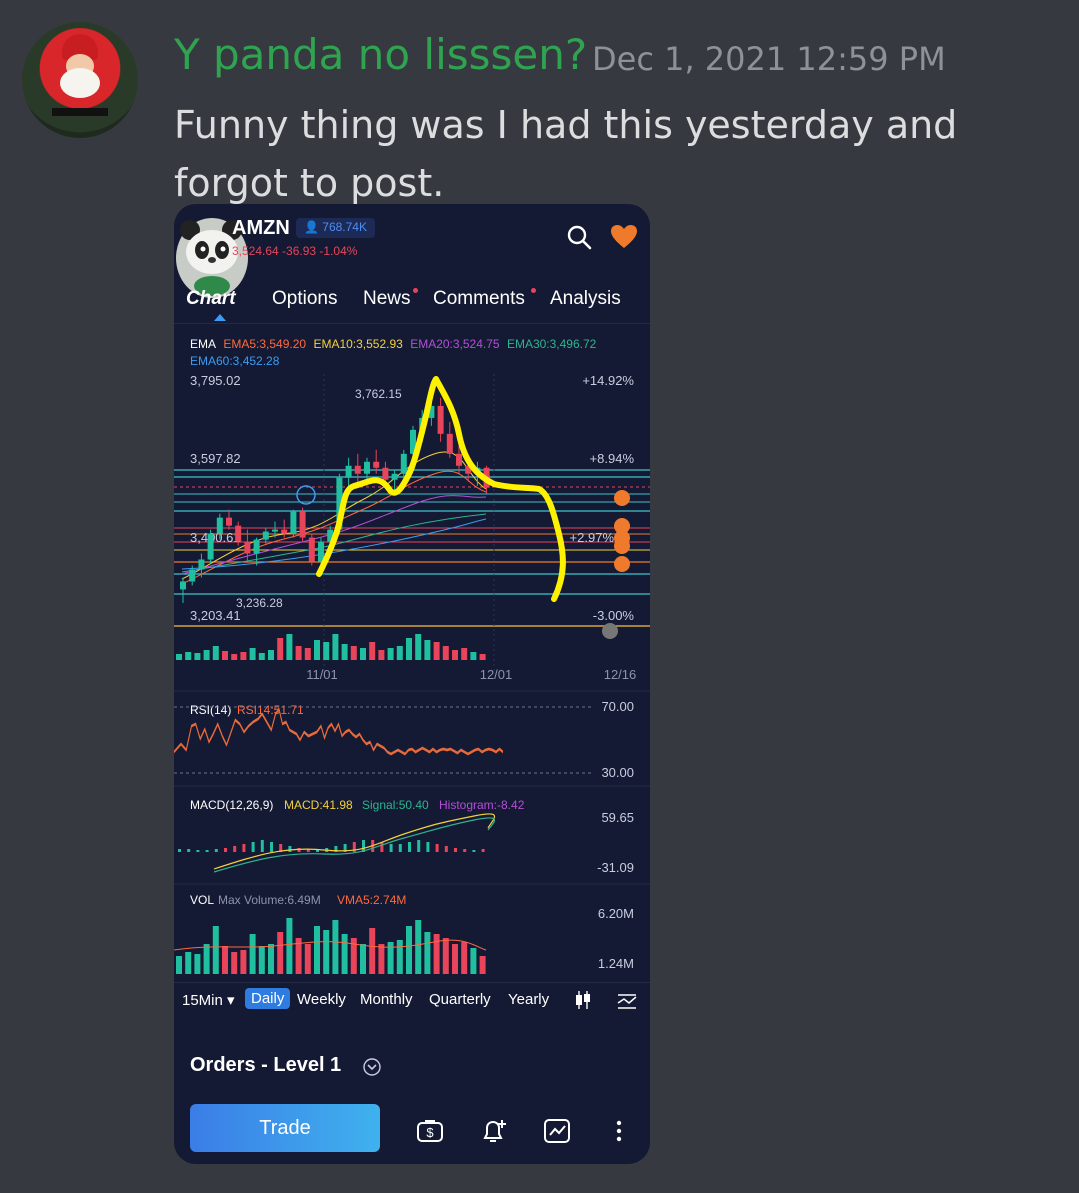 This screenshot has height=1193, width=1079. Describe the element at coordinates (622, 531) in the screenshot. I see `price-alert-icons` at that location.